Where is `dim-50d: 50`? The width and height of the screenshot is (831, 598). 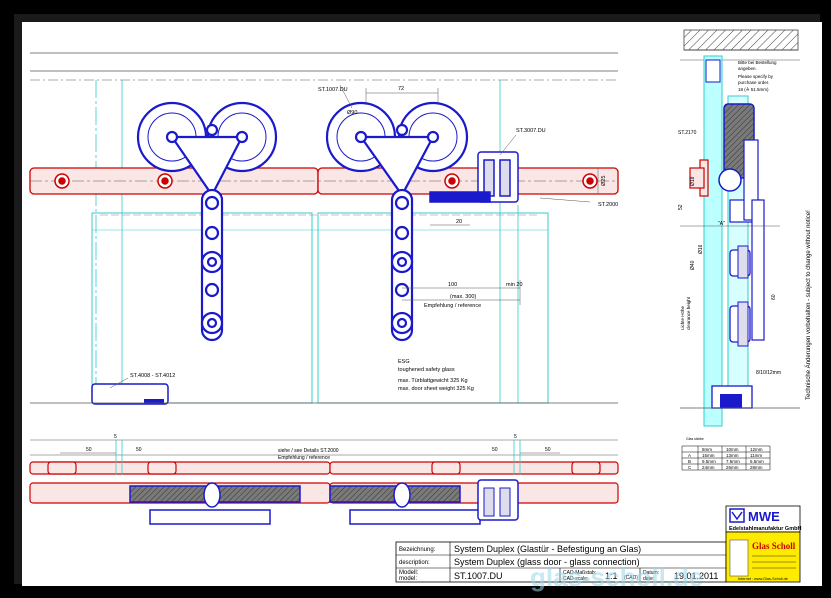 dim-50d: 50 is located at coordinates (548, 450).